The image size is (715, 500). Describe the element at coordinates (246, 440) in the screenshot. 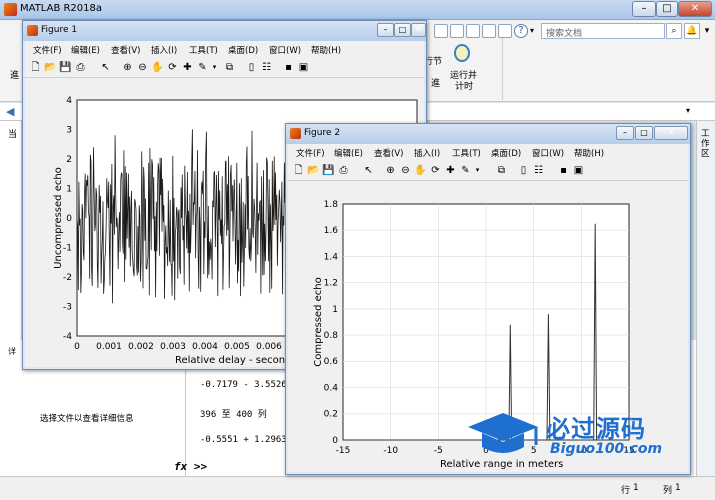

I see `command-output-line: -0.5551 + 1.2963i` at that location.